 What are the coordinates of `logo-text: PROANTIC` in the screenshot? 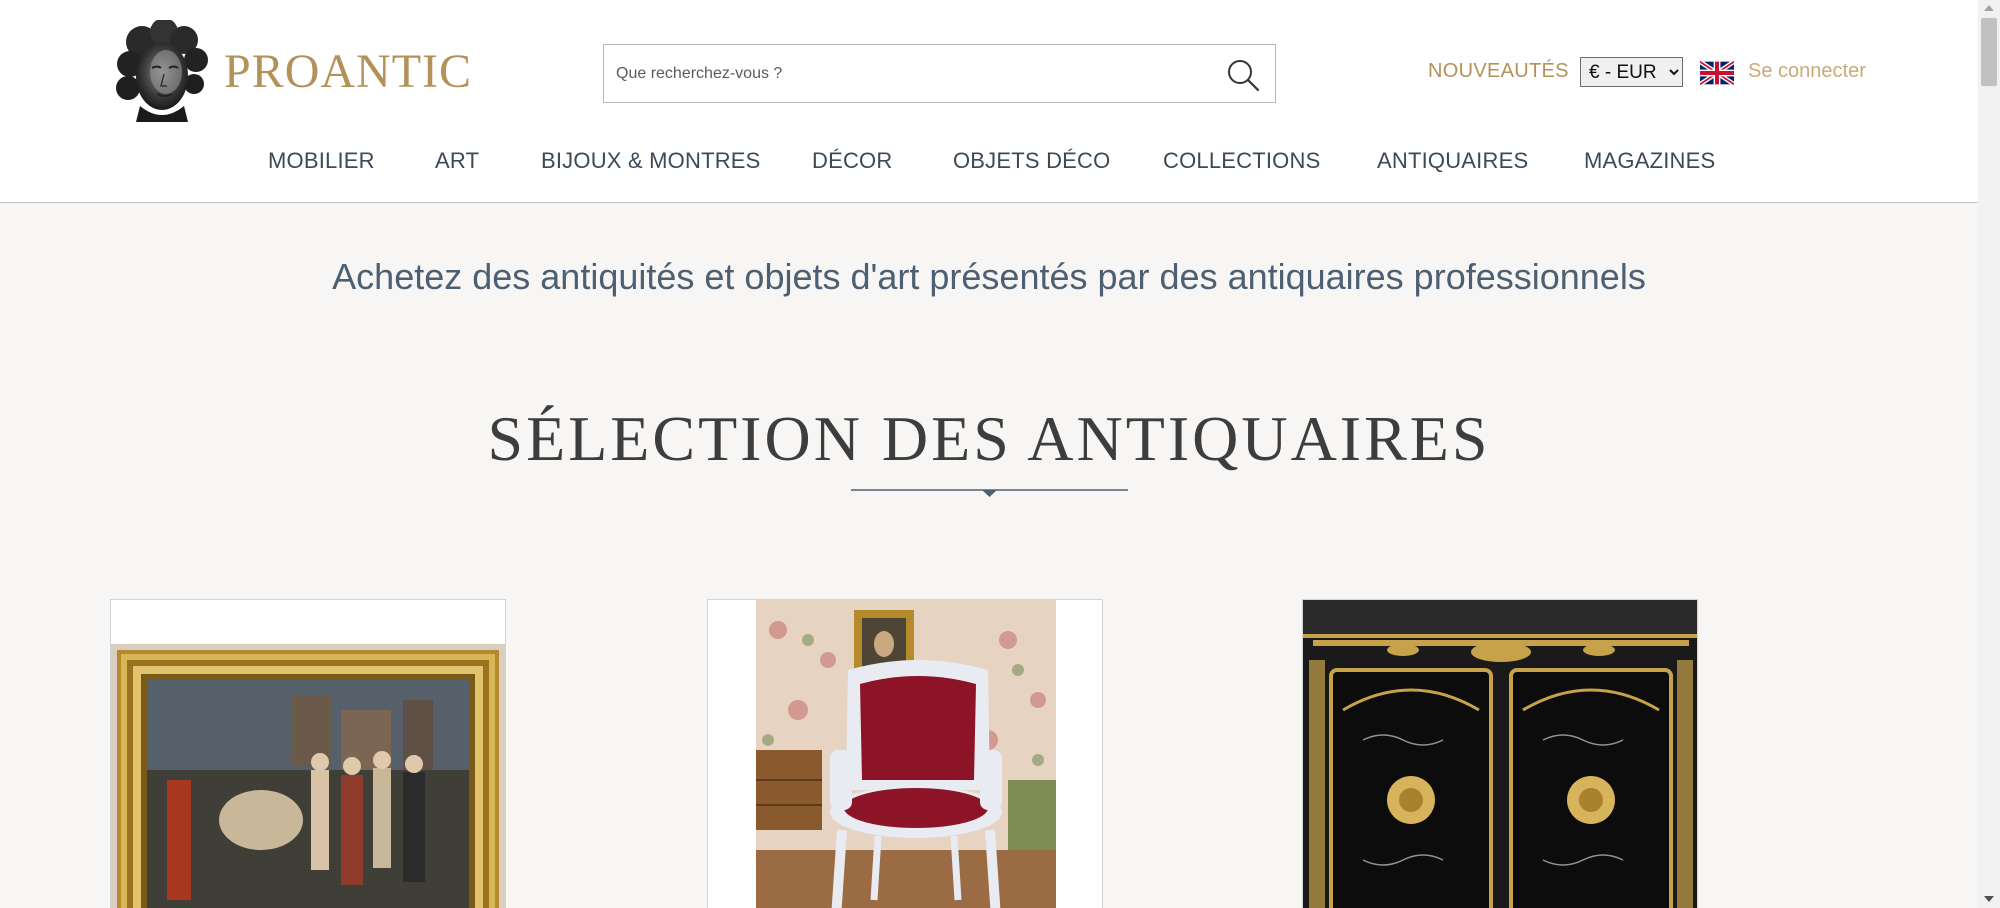 It's located at (348, 71).